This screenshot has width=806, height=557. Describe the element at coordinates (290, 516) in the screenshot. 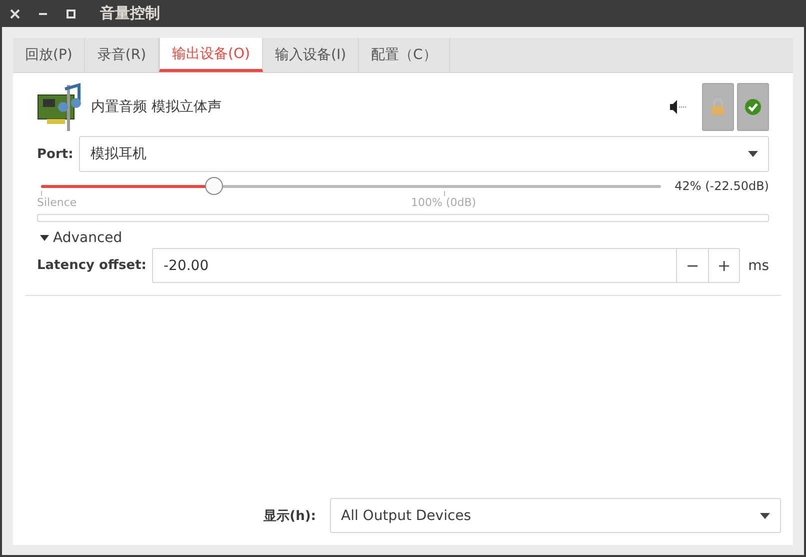

I see `show-label: 显示(h):` at that location.